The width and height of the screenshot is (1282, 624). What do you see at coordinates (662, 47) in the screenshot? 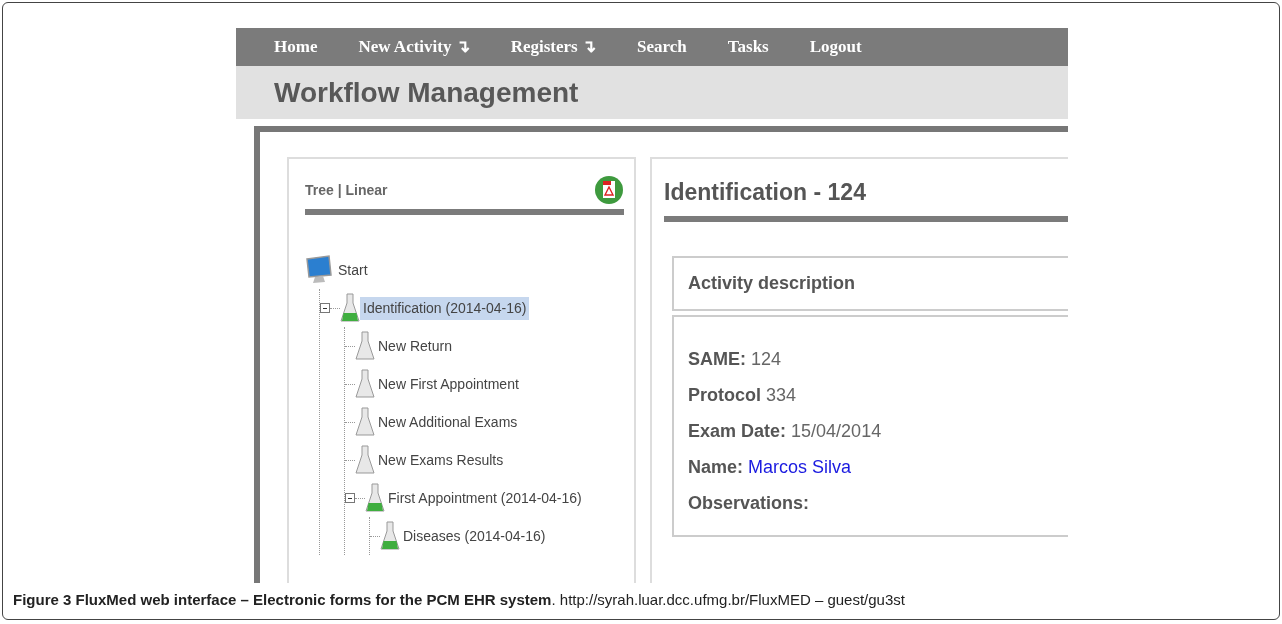
I see `nav-link: Search` at bounding box center [662, 47].